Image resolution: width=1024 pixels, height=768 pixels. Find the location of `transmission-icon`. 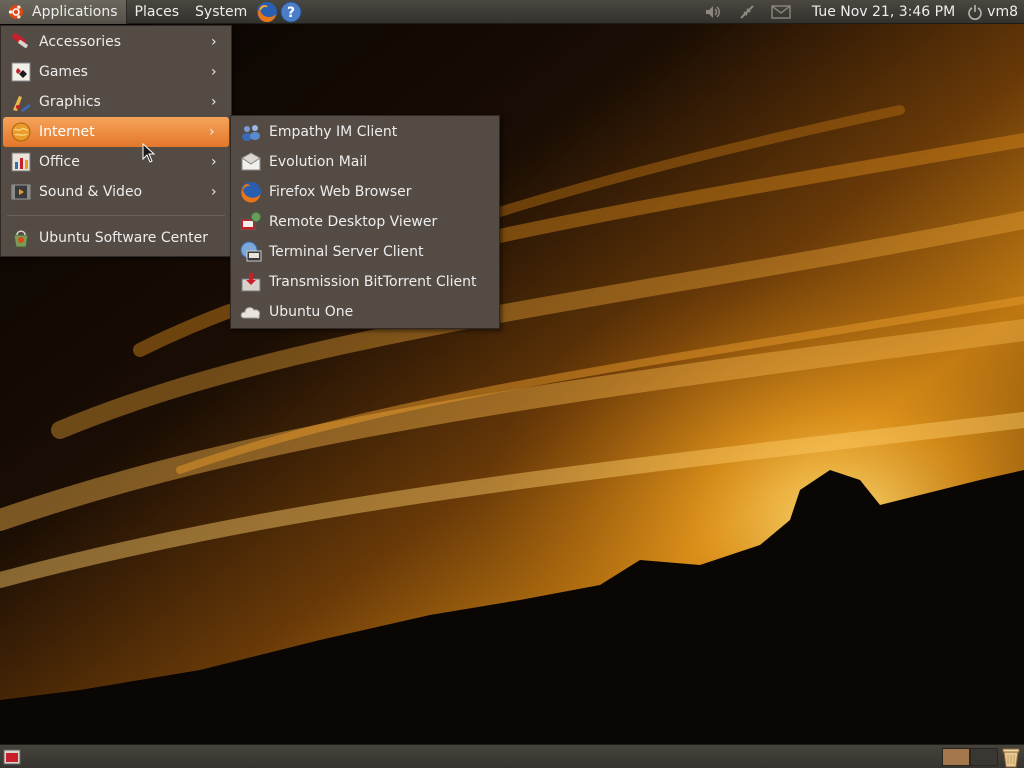

transmission-icon is located at coordinates (251, 282).